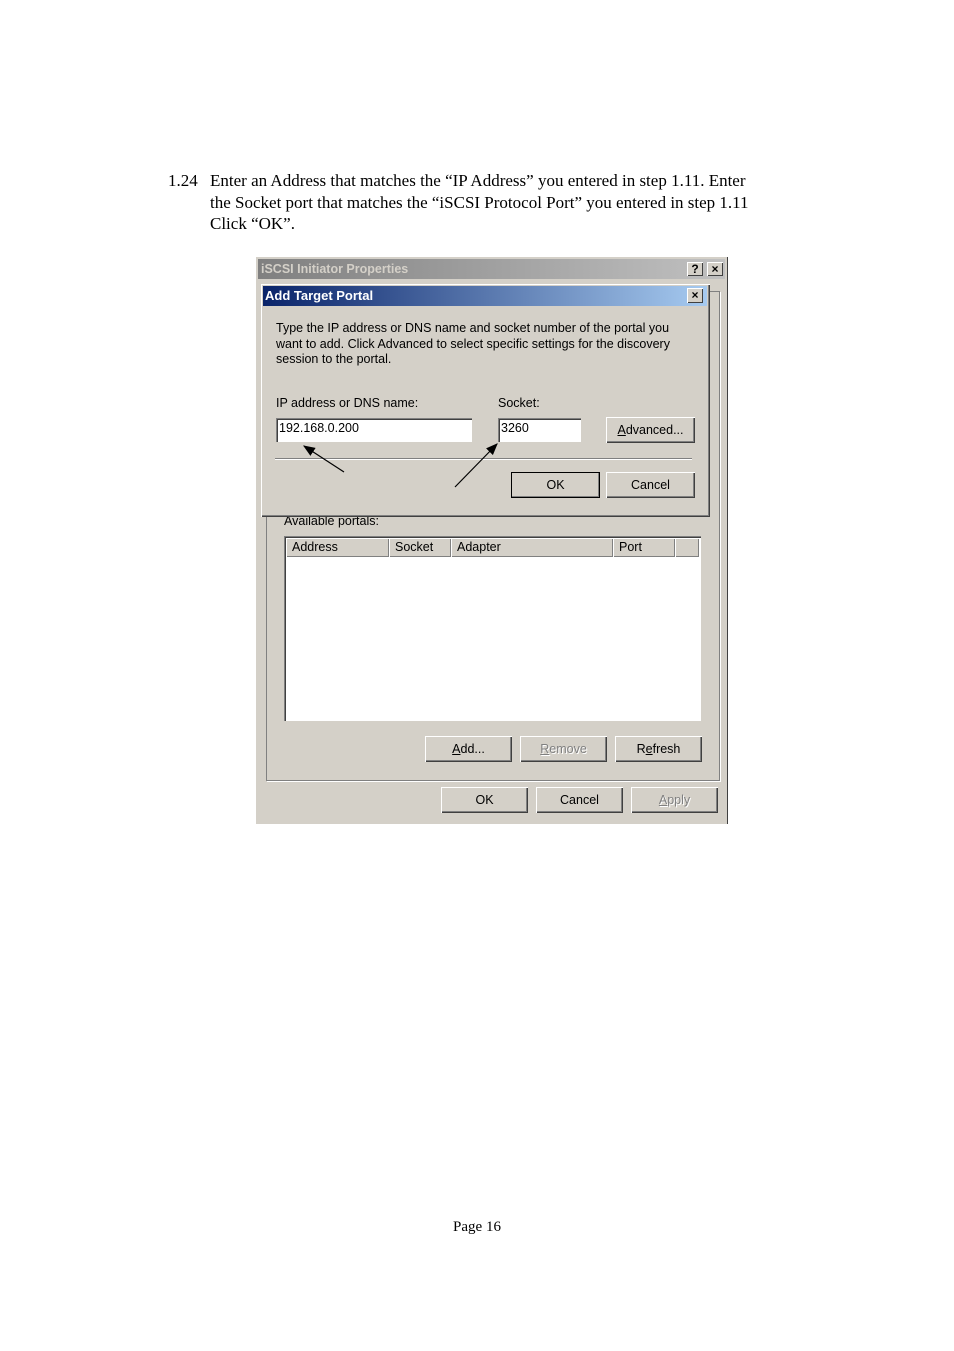 This screenshot has height=1351, width=954. What do you see at coordinates (476, 465) in the screenshot?
I see `arrow-to-socket-field` at bounding box center [476, 465].